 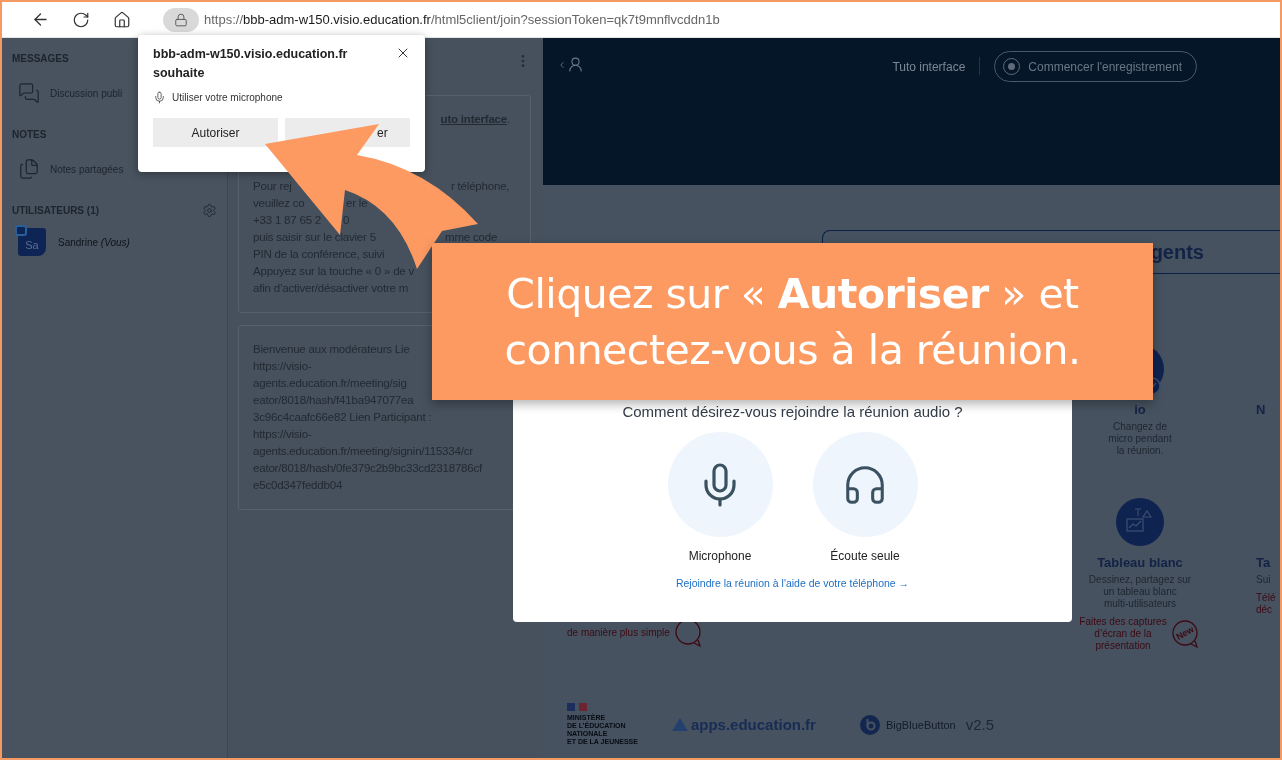 What do you see at coordinates (1266, 604) in the screenshot?
I see `feature-note: Télé déc` at bounding box center [1266, 604].